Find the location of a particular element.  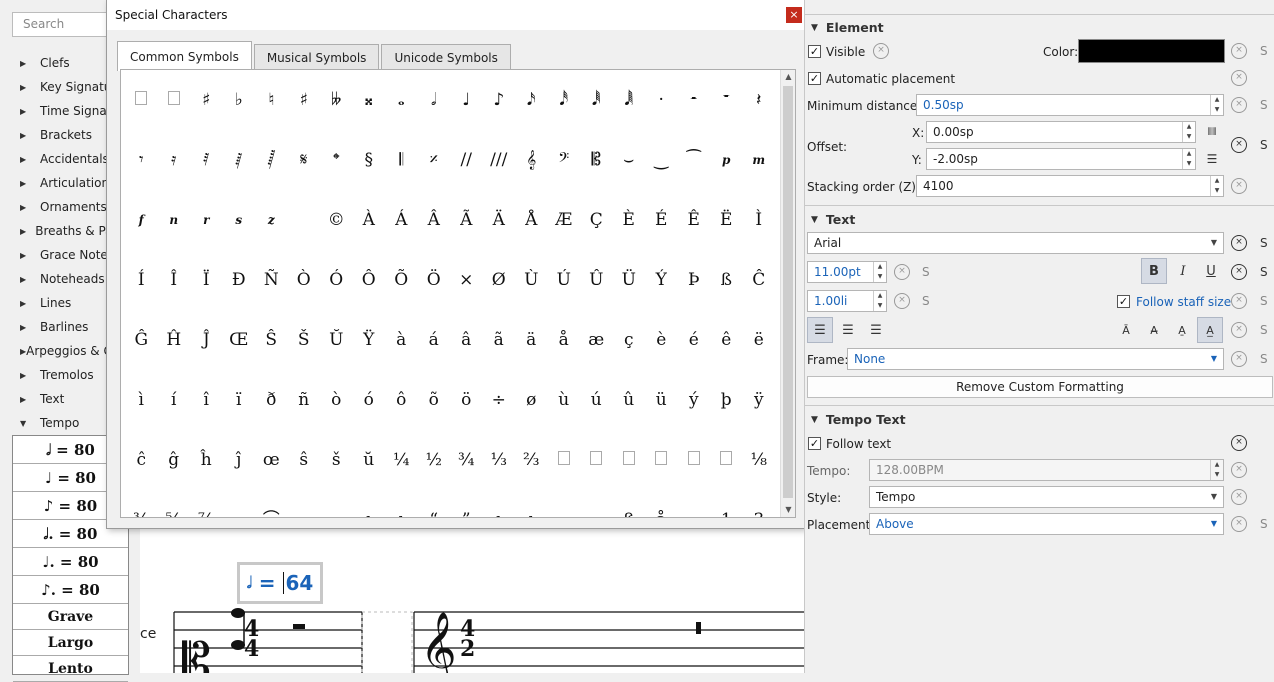

symbol-cell: Æ is located at coordinates (564, 220).